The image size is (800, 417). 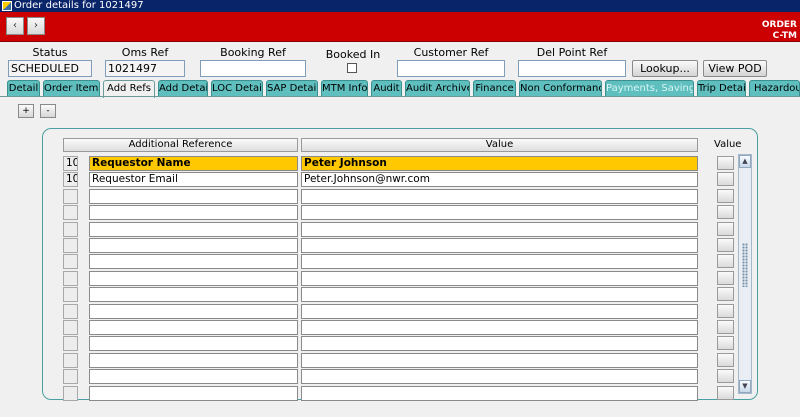 What do you see at coordinates (386, 88) in the screenshot?
I see `tab-audit: Audit` at bounding box center [386, 88].